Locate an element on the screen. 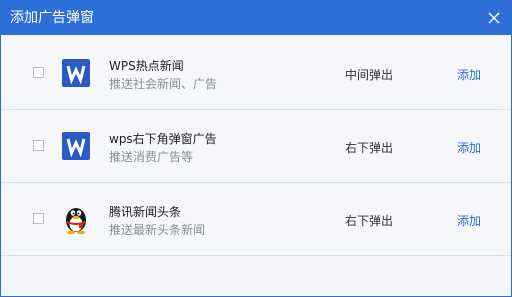 The height and width of the screenshot is (297, 512). item-name: wps右下角弹窗广告 is located at coordinates (163, 139).